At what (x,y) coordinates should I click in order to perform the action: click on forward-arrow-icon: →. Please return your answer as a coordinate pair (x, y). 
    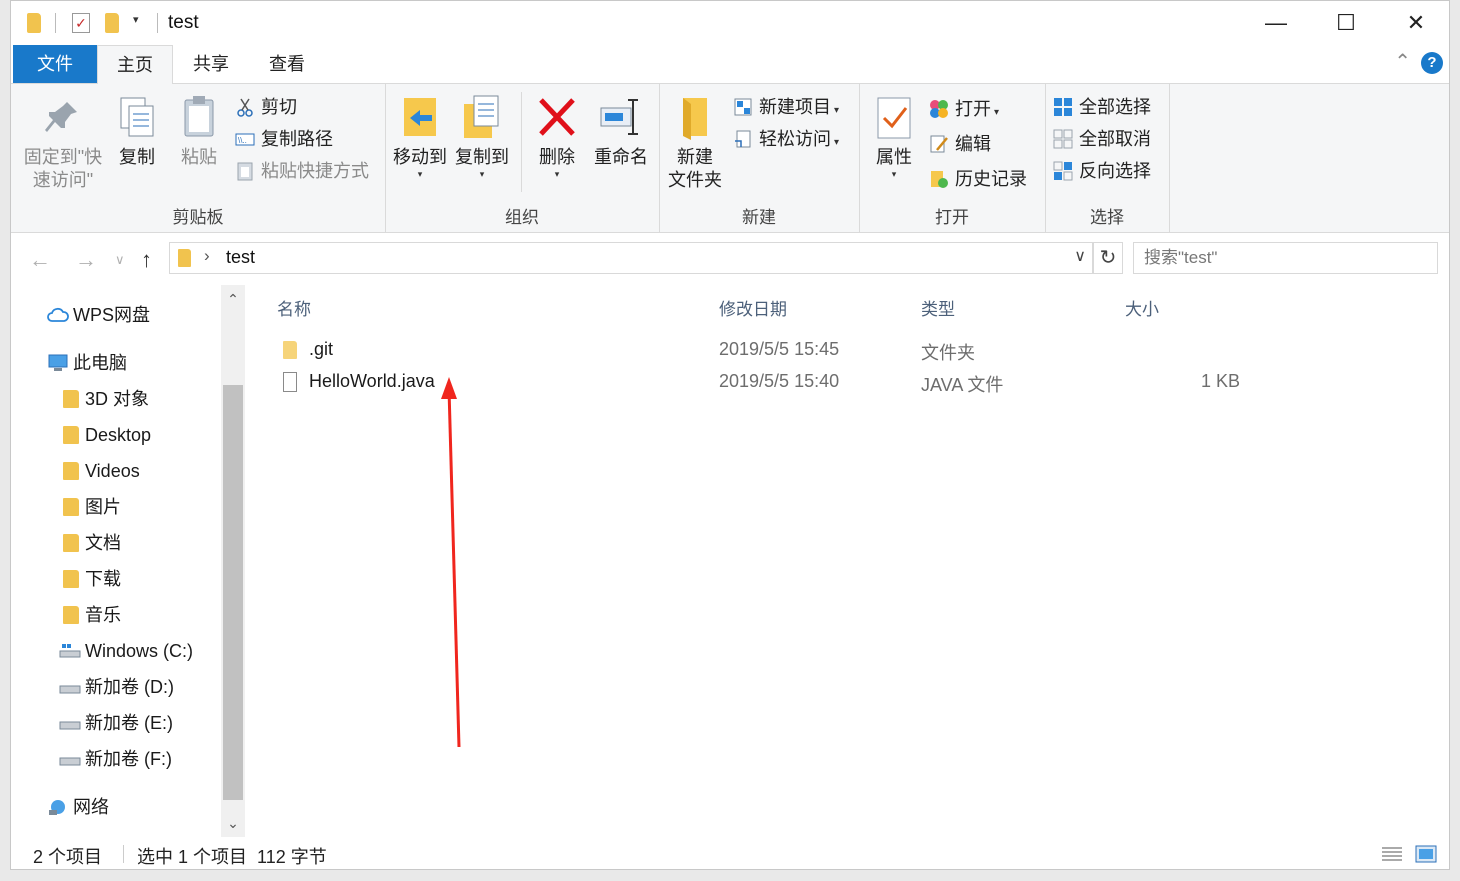
    Looking at the image, I should click on (86, 260).